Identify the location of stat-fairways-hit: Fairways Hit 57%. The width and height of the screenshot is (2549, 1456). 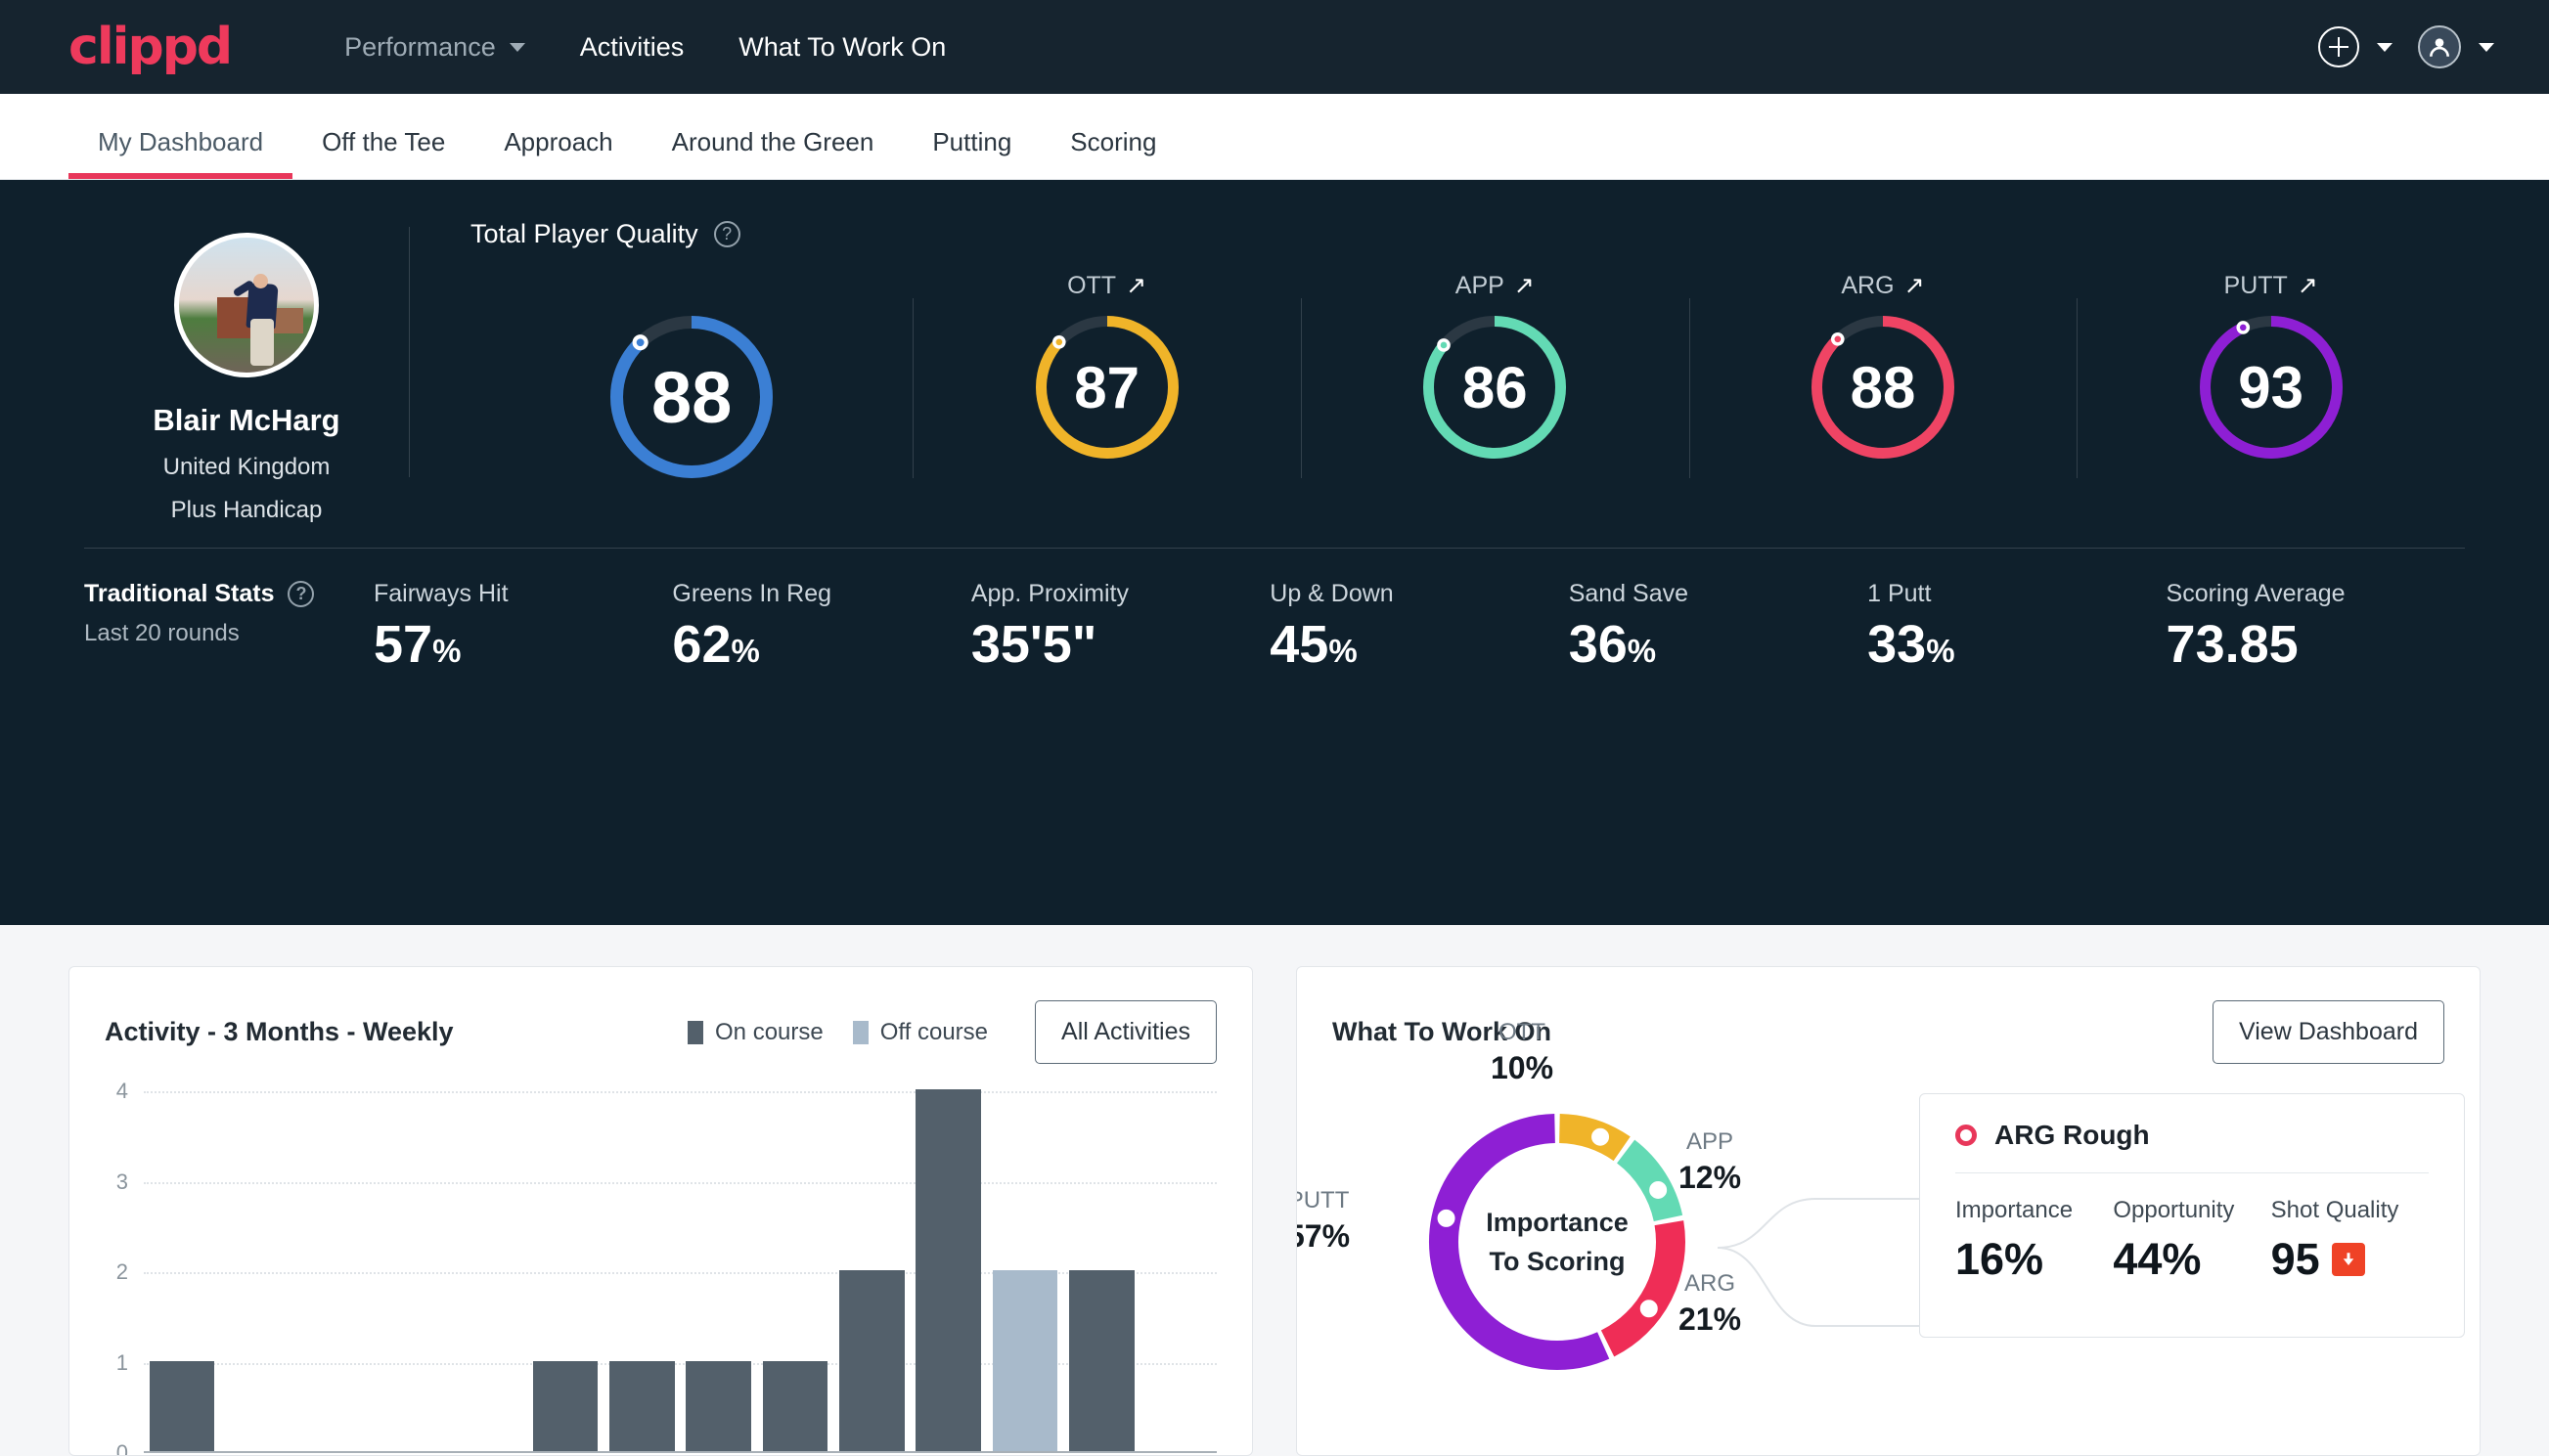
(442, 627).